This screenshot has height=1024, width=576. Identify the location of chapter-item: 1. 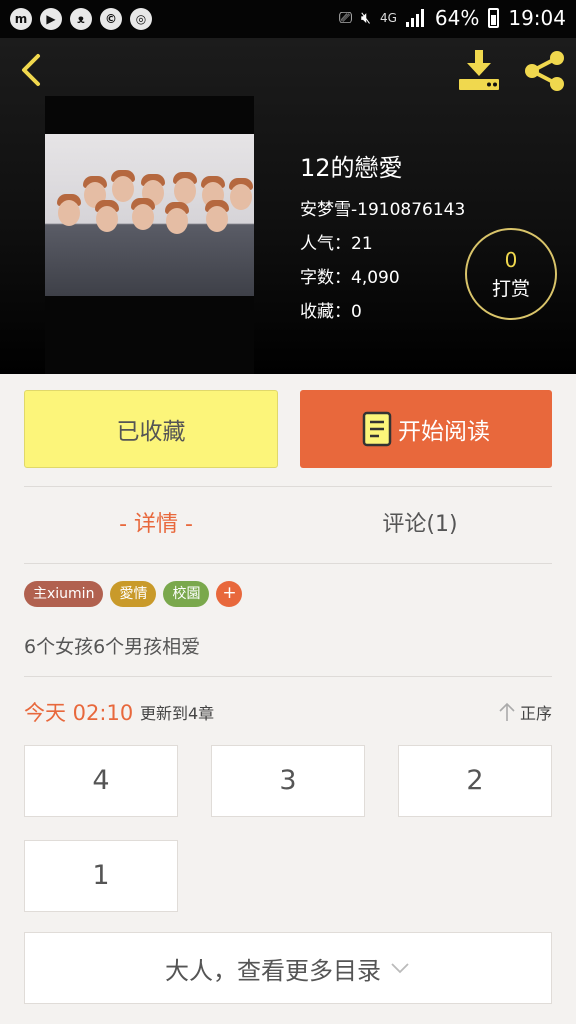
(101, 876).